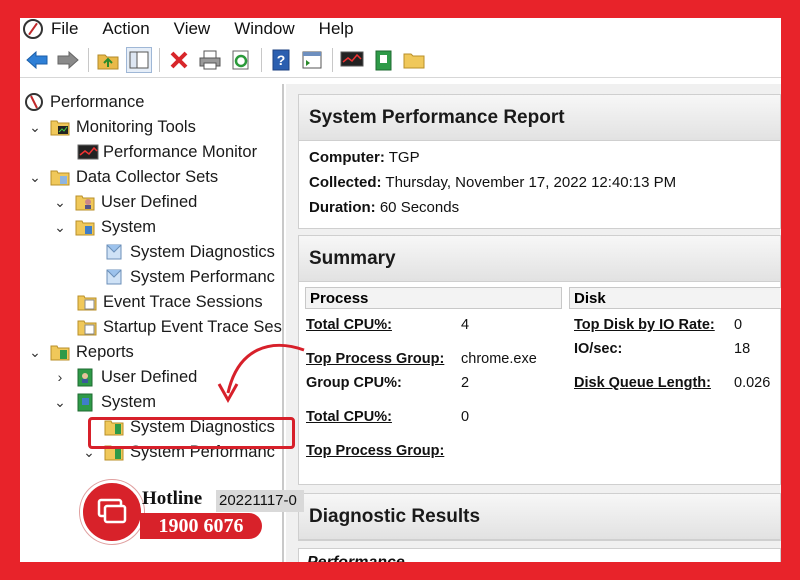 The image size is (800, 580). I want to click on folder-icon, so click(414, 60).